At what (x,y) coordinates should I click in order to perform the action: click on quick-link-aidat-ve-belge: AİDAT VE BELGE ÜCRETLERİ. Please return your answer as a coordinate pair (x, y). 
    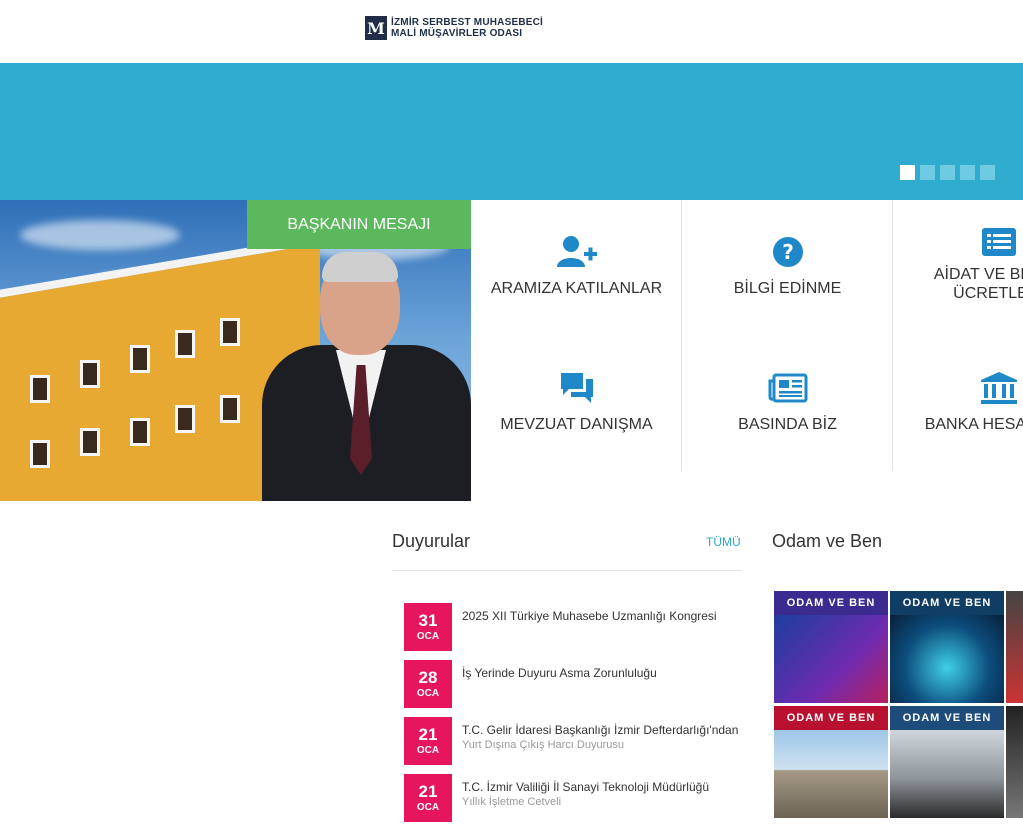
    Looking at the image, I should click on (958, 275).